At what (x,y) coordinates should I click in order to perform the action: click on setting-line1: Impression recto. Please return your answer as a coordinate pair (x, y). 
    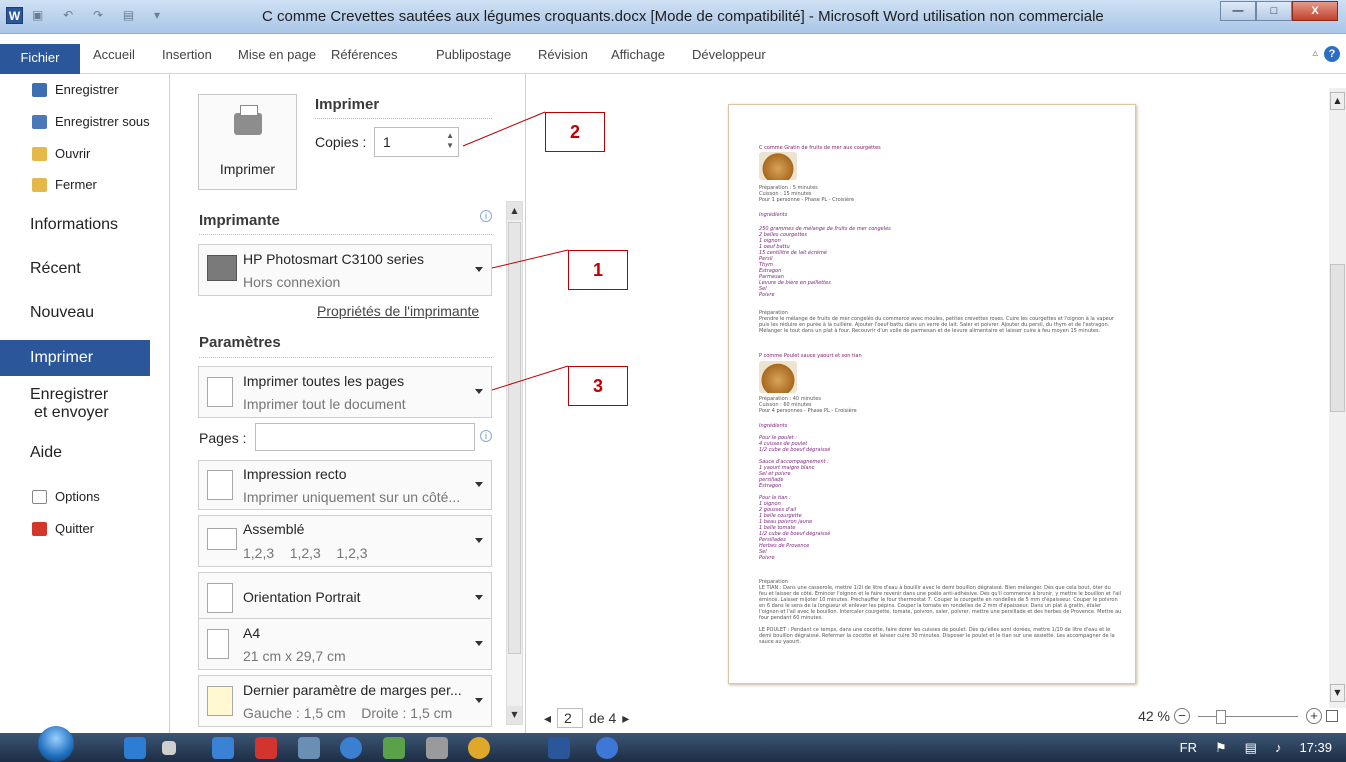
    Looking at the image, I should click on (295, 474).